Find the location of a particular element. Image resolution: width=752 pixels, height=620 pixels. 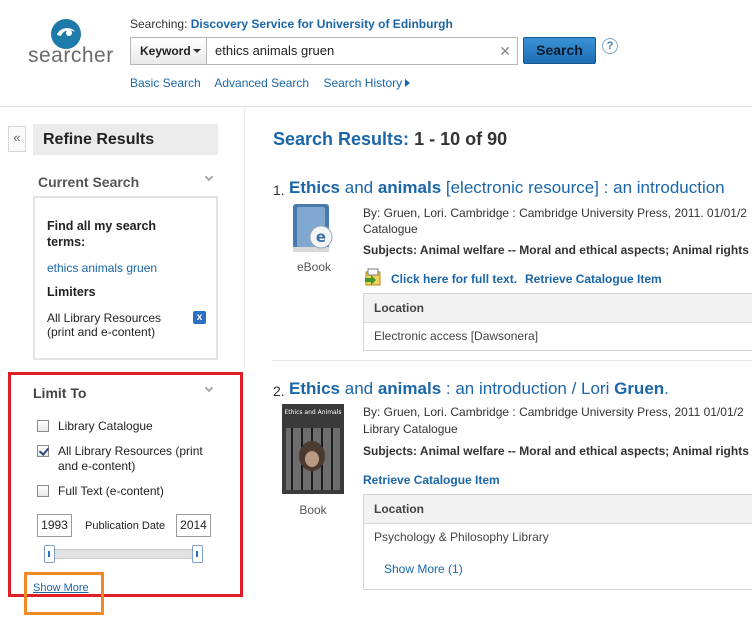

search-history-link: Search History is located at coordinates (367, 83).